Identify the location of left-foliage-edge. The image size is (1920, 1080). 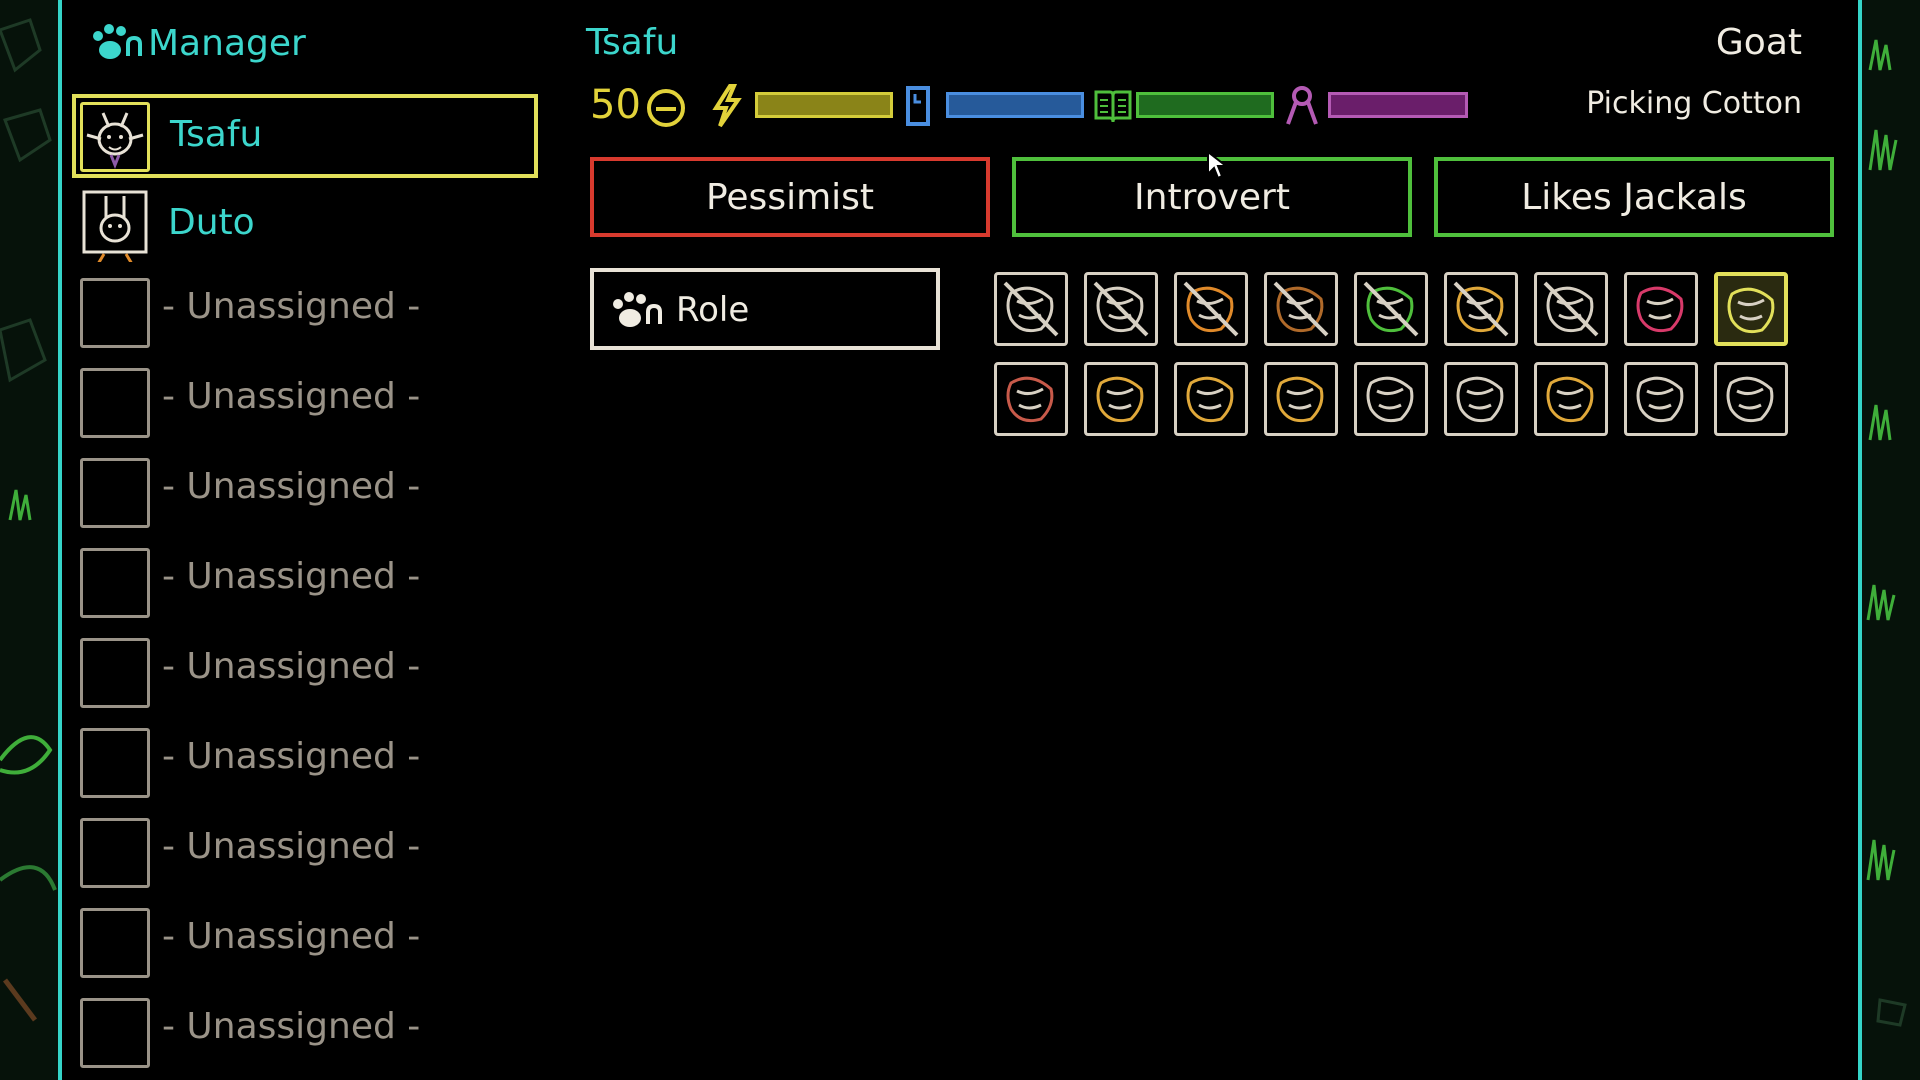
(29, 540).